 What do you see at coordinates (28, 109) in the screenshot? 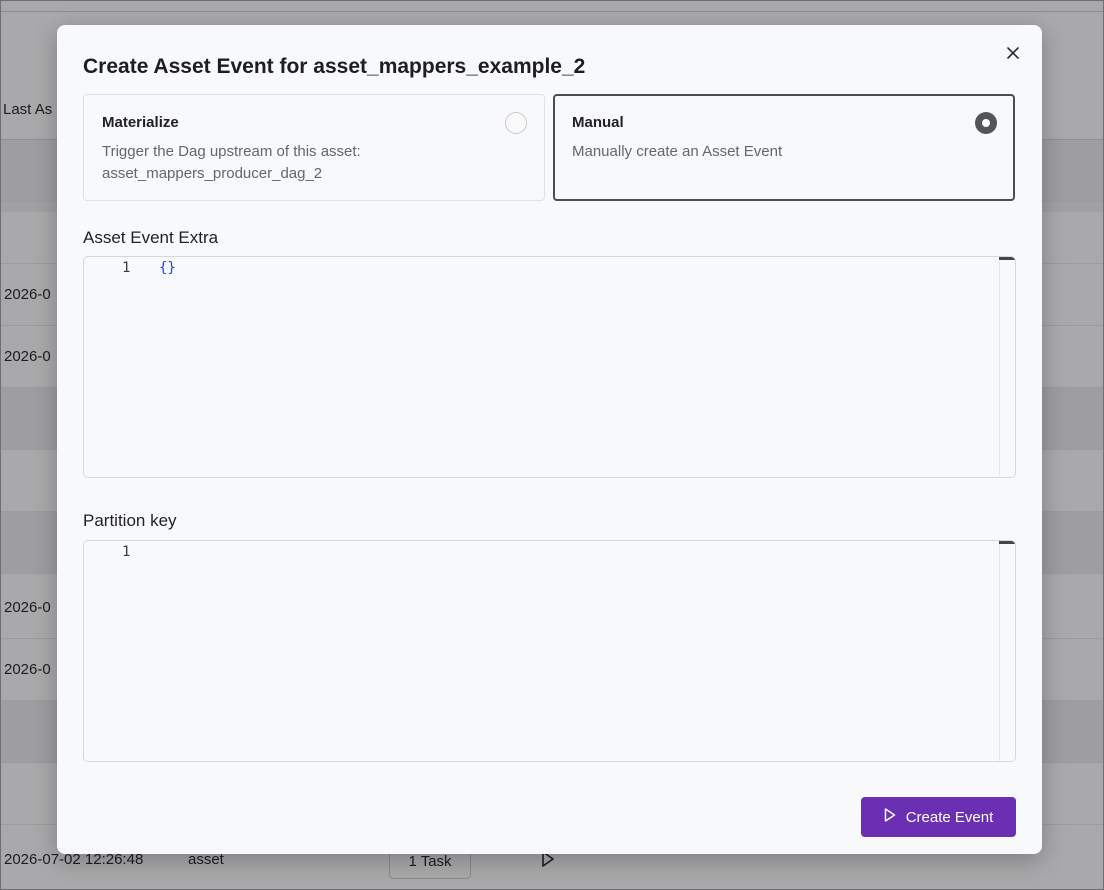
I see `column-header-last-asset: Last As` at bounding box center [28, 109].